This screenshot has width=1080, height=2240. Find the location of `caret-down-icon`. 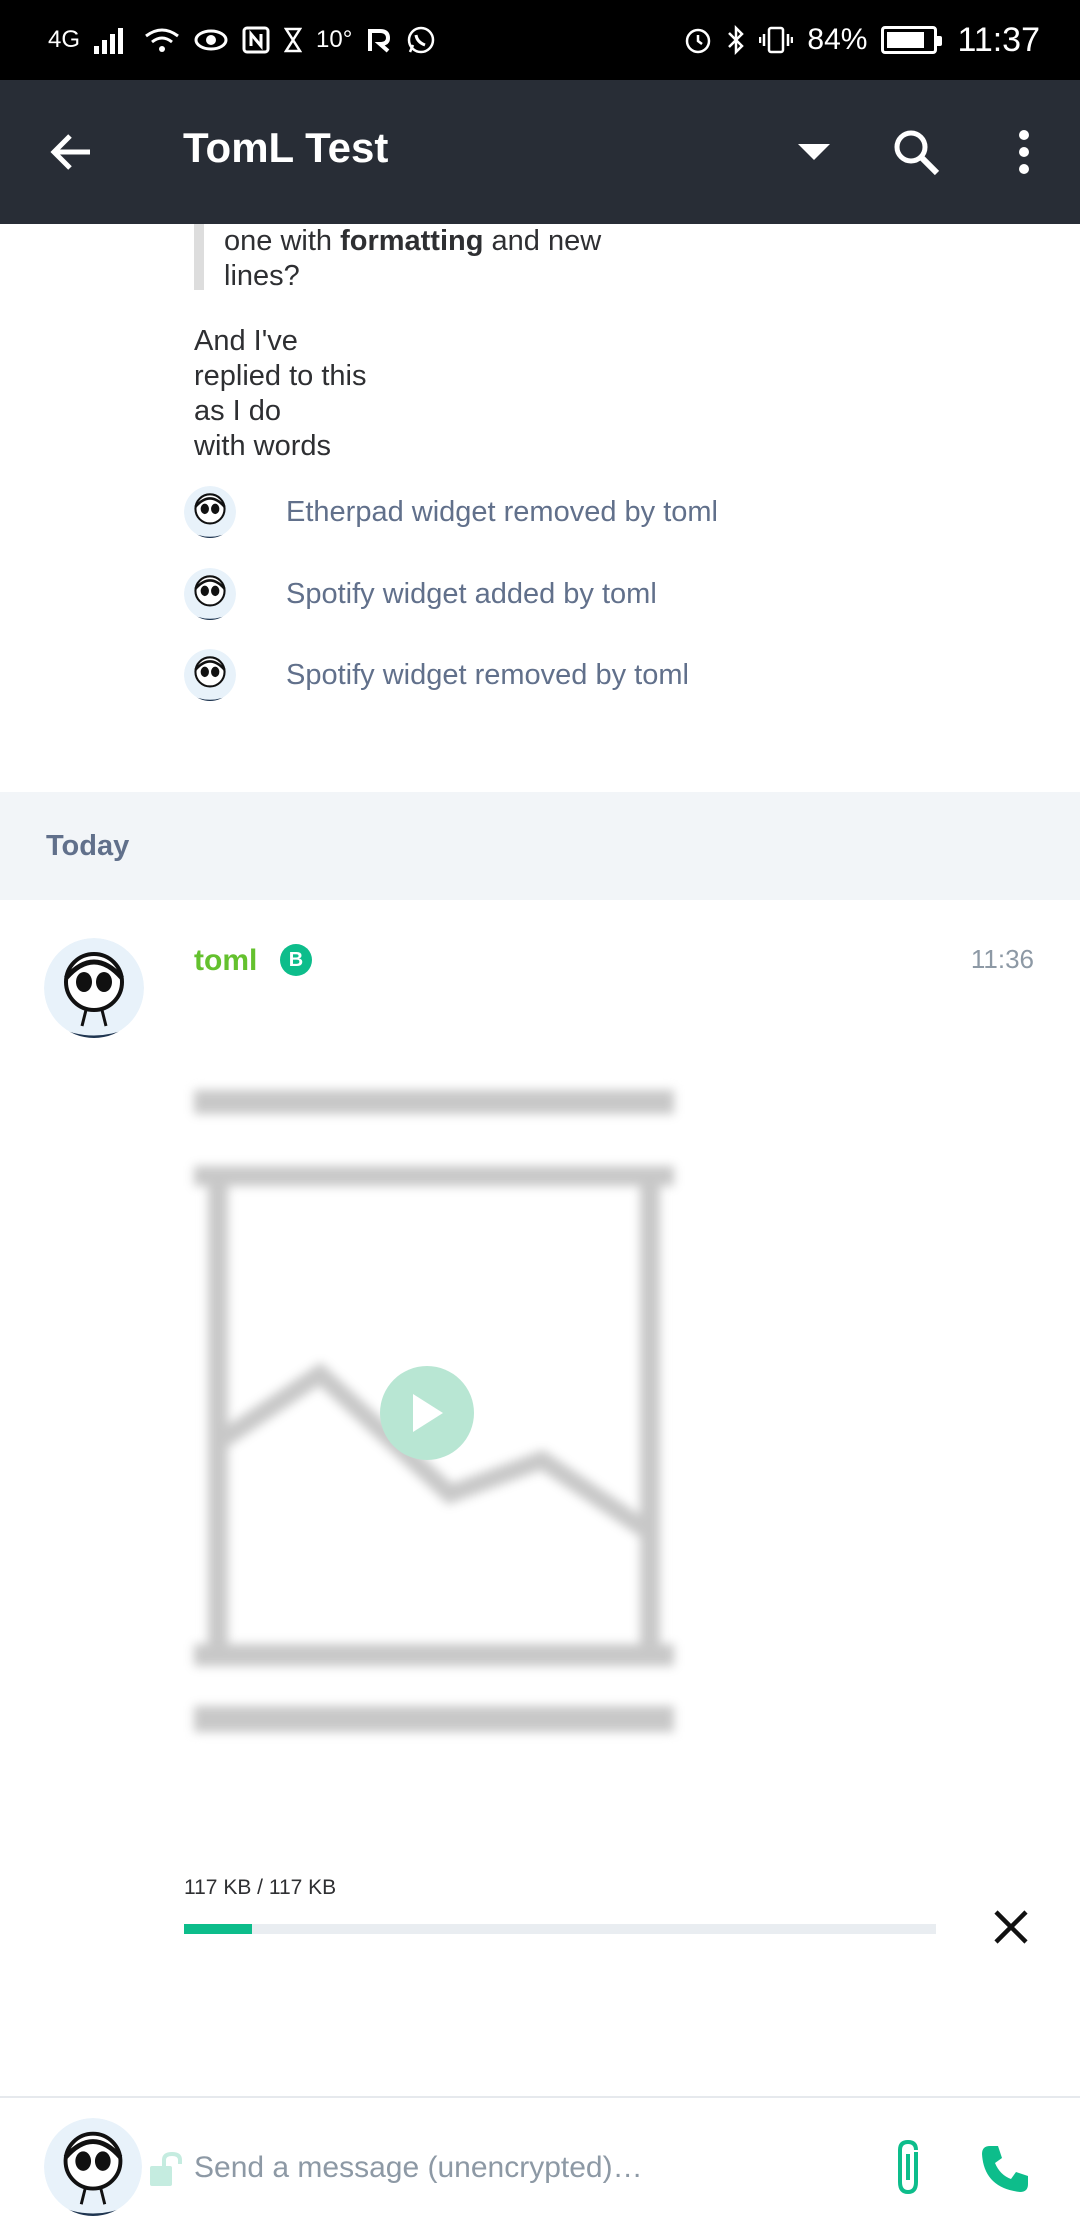

caret-down-icon is located at coordinates (814, 152).